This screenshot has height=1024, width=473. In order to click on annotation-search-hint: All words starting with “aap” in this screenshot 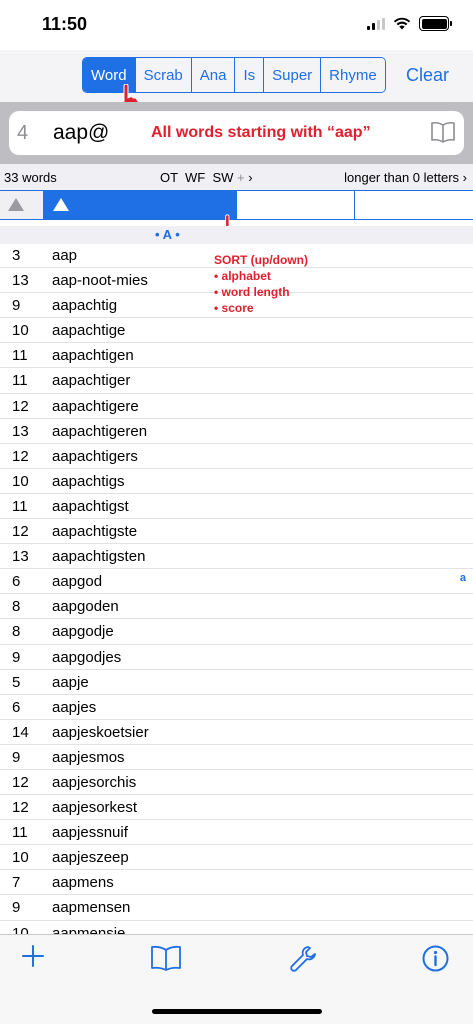, I will do `click(261, 132)`.